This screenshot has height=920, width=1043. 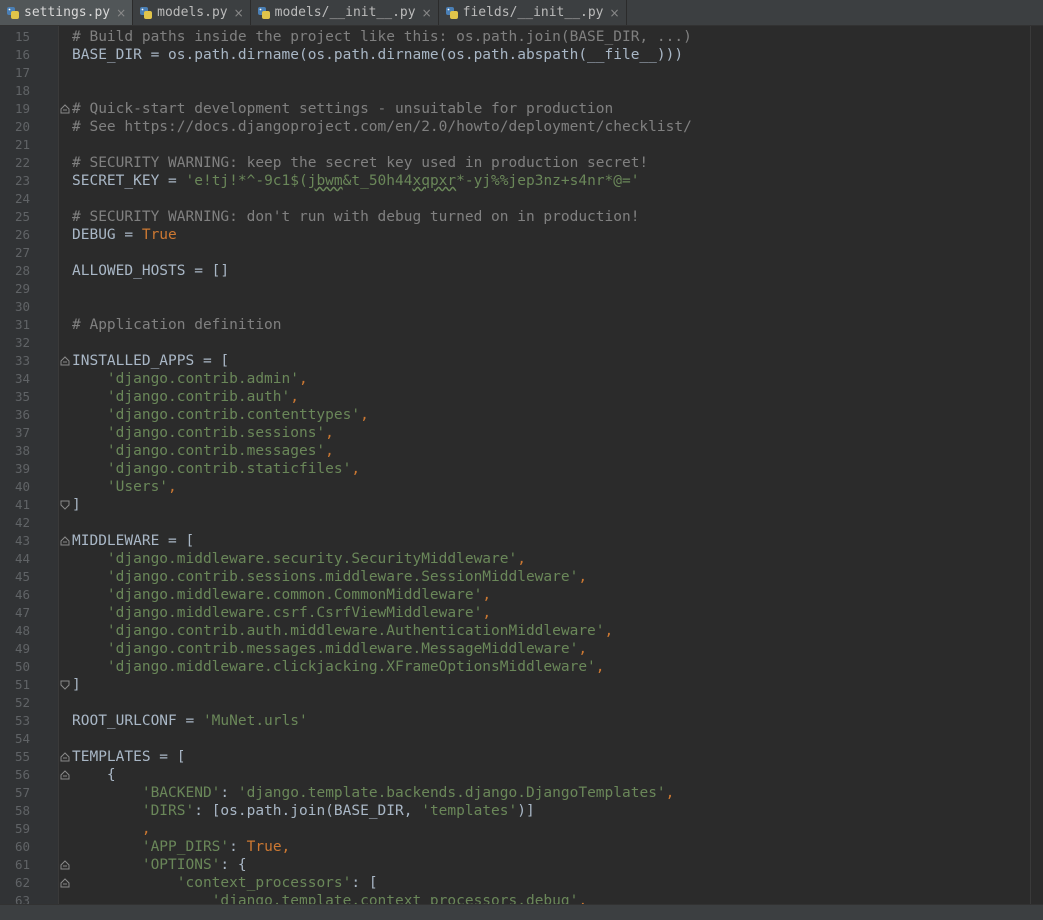 I want to click on line-number: 30, so click(x=22, y=306).